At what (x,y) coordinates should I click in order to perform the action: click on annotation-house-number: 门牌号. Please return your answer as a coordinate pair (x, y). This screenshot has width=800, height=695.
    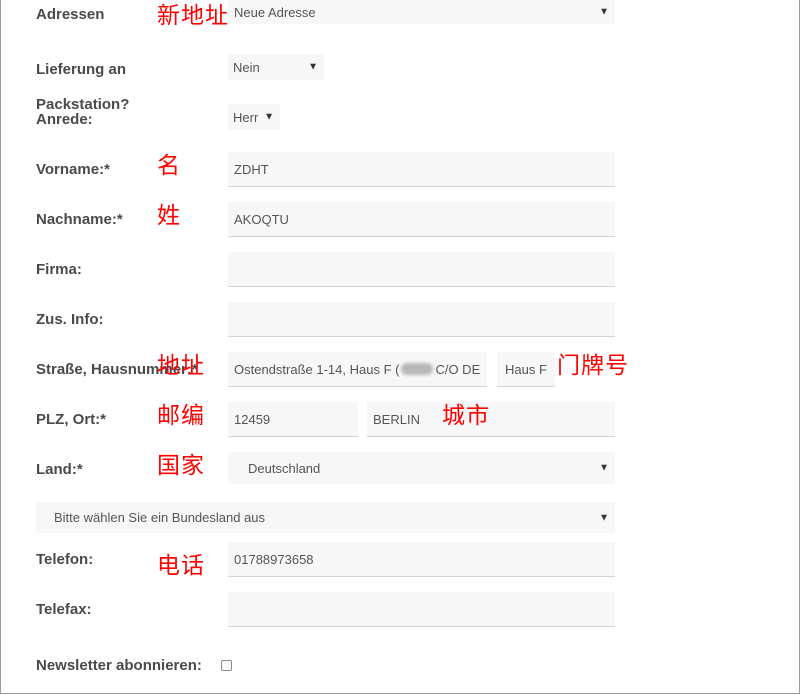
    Looking at the image, I should click on (593, 366).